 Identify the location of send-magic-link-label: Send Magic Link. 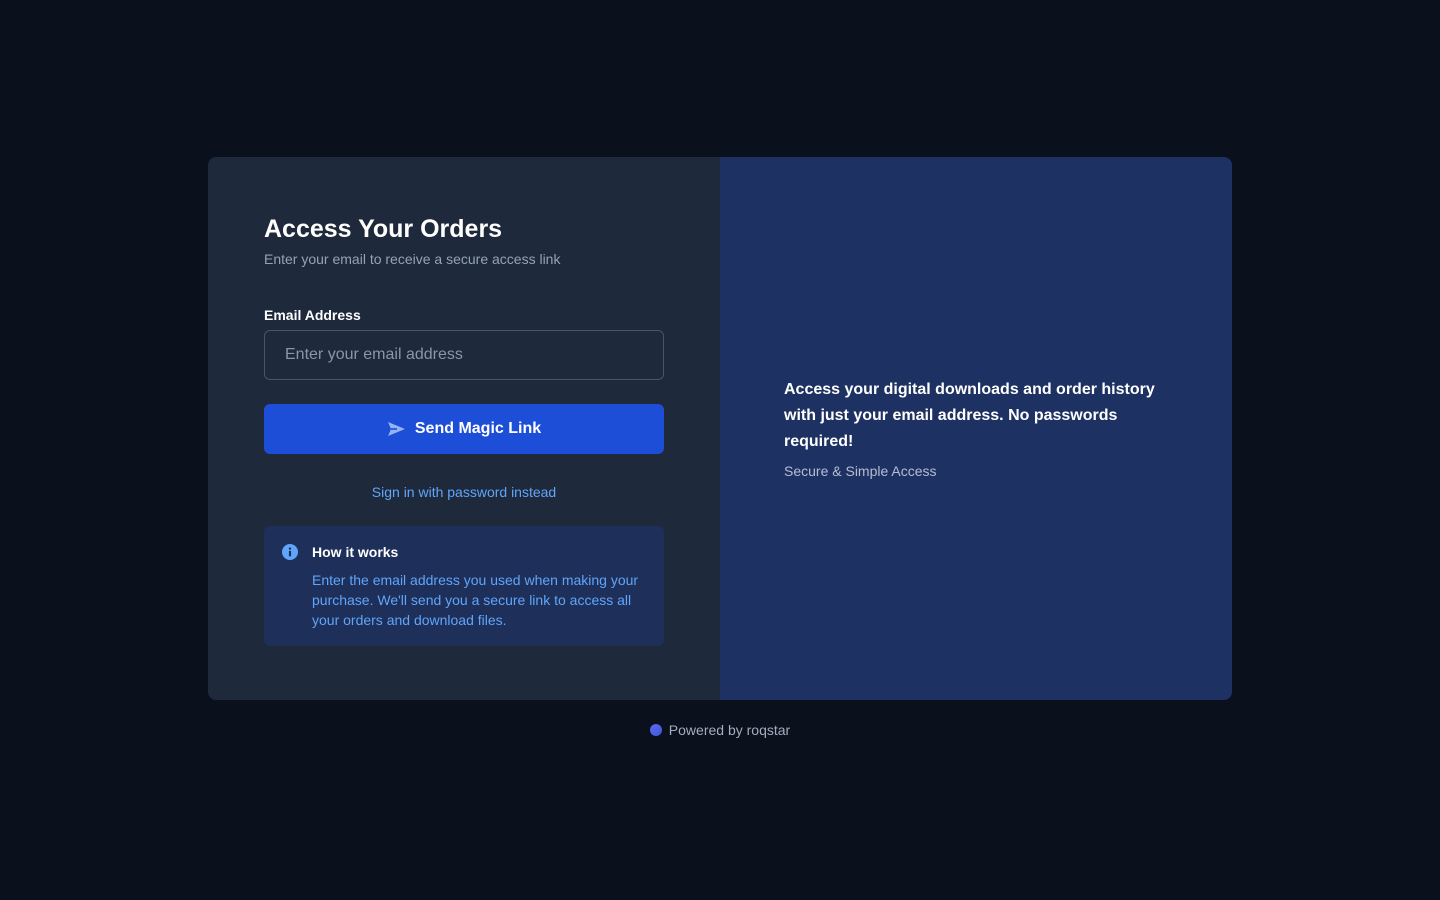
(478, 428).